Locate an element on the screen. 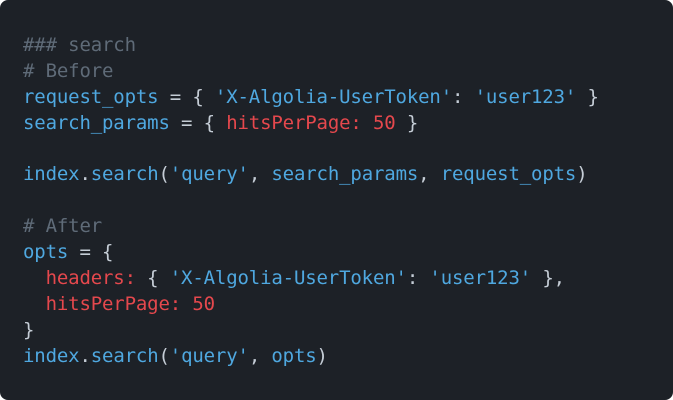 The image size is (673, 400). code-line: hitsPerPage: 50 is located at coordinates (348, 305).